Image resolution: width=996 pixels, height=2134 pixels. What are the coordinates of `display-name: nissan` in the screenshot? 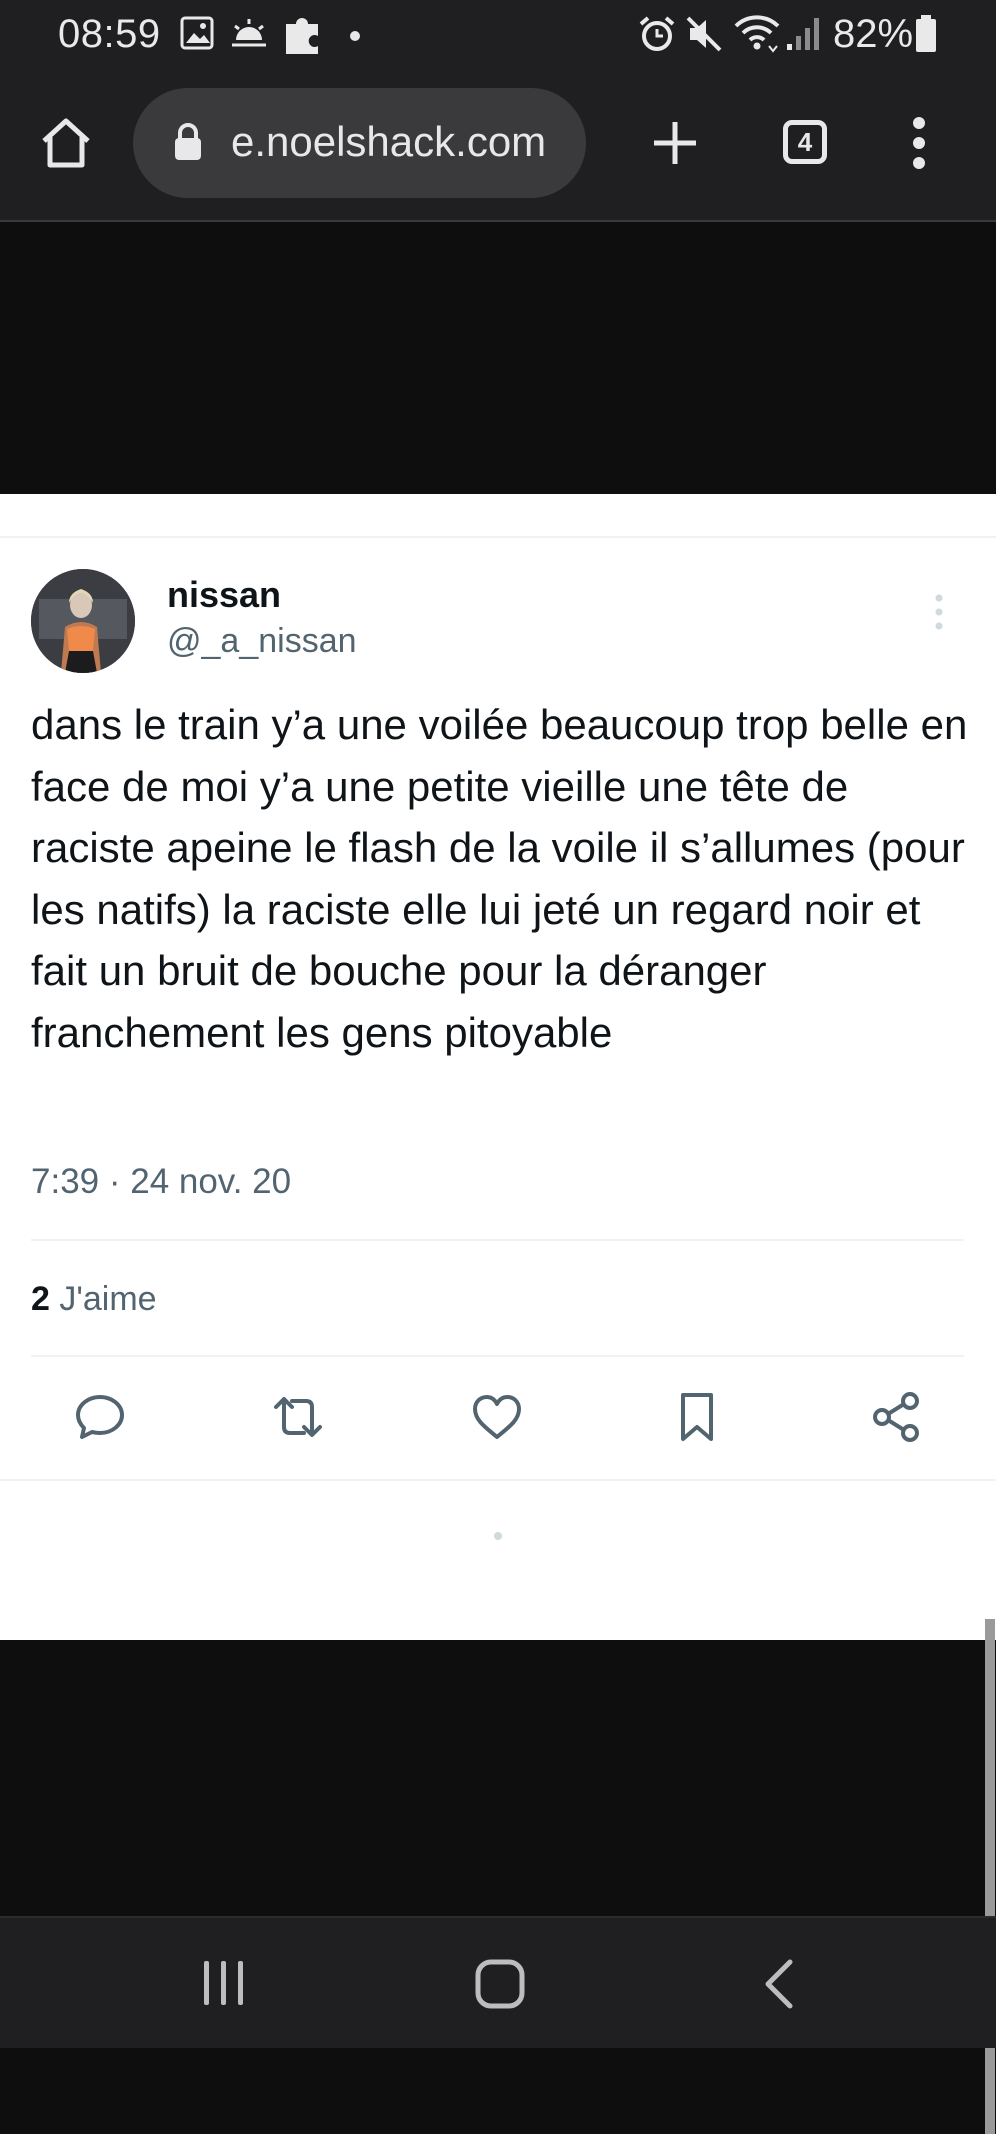 It's located at (224, 595).